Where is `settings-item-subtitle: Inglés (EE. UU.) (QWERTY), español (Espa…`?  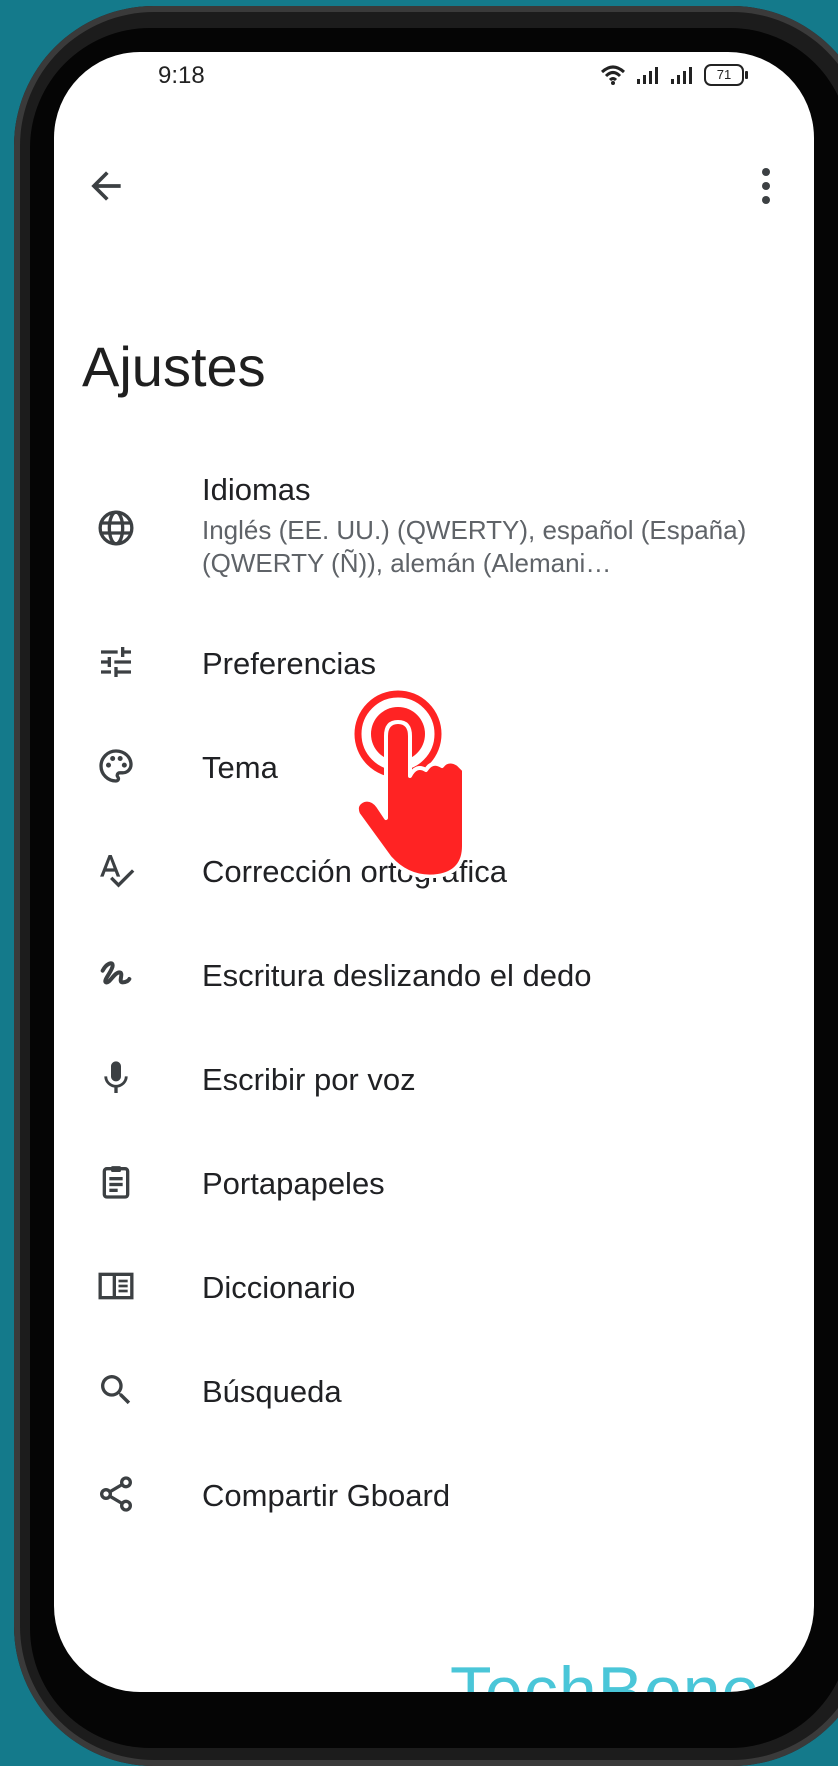
settings-item-subtitle: Inglés (EE. UU.) (QWERTY), español (Espa… is located at coordinates (474, 546).